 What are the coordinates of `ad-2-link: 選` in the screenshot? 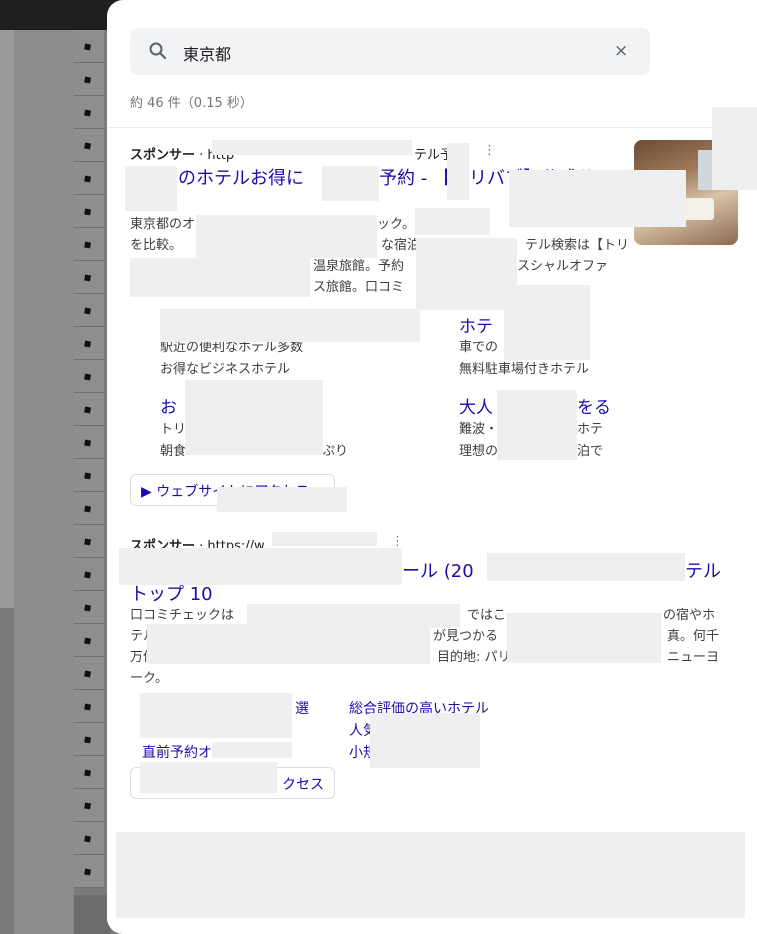 It's located at (302, 708).